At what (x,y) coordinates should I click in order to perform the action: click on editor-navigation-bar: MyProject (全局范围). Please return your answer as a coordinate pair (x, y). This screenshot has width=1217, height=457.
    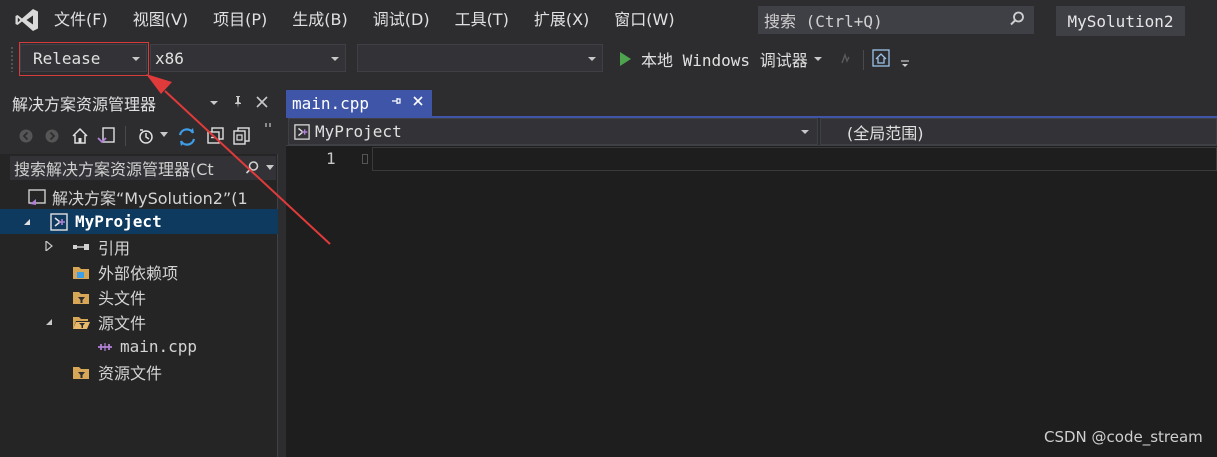
    Looking at the image, I should click on (751, 132).